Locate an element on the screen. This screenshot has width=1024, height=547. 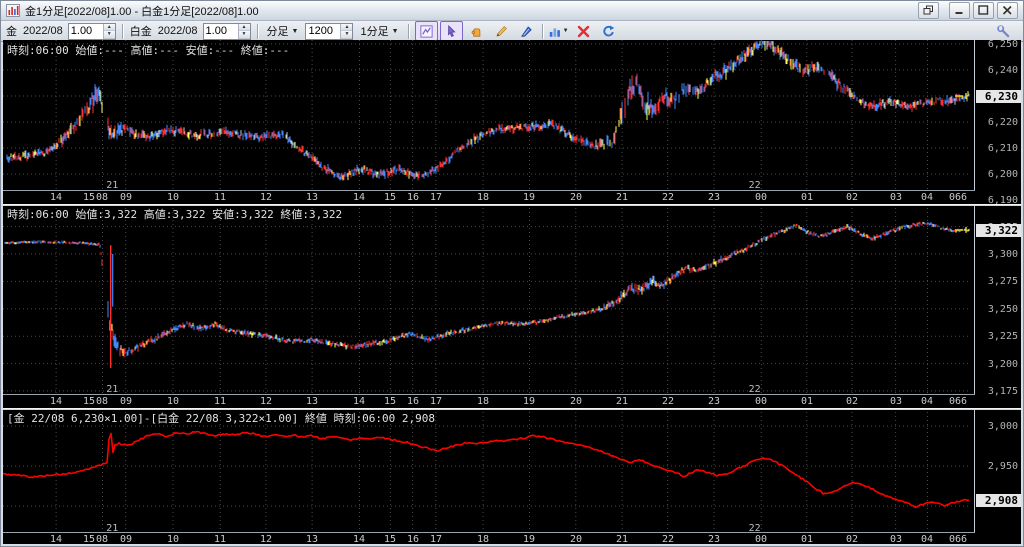
gold-multiplier-spinbox: ▲▼ is located at coordinates (91, 31).